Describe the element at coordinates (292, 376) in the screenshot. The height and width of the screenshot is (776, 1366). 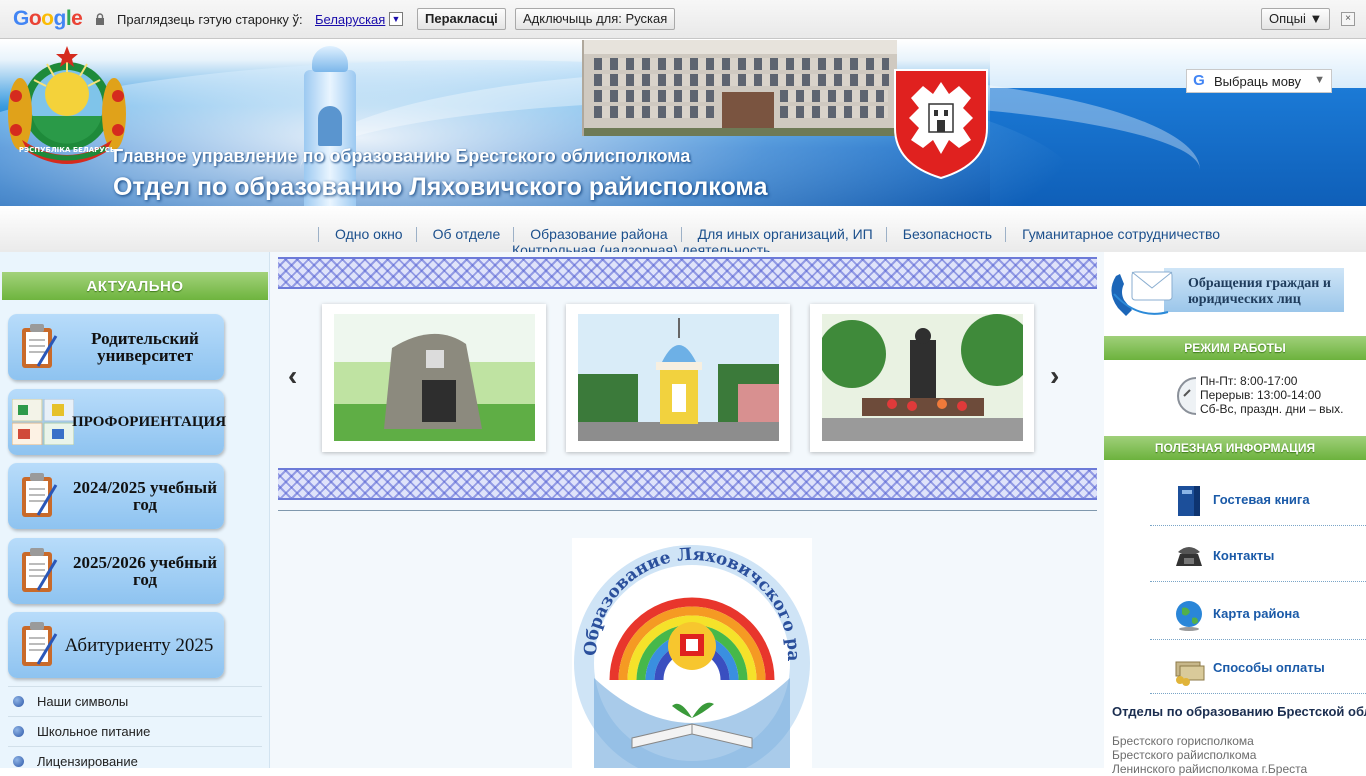
I see `carousel-prev-icon: ‹` at that location.